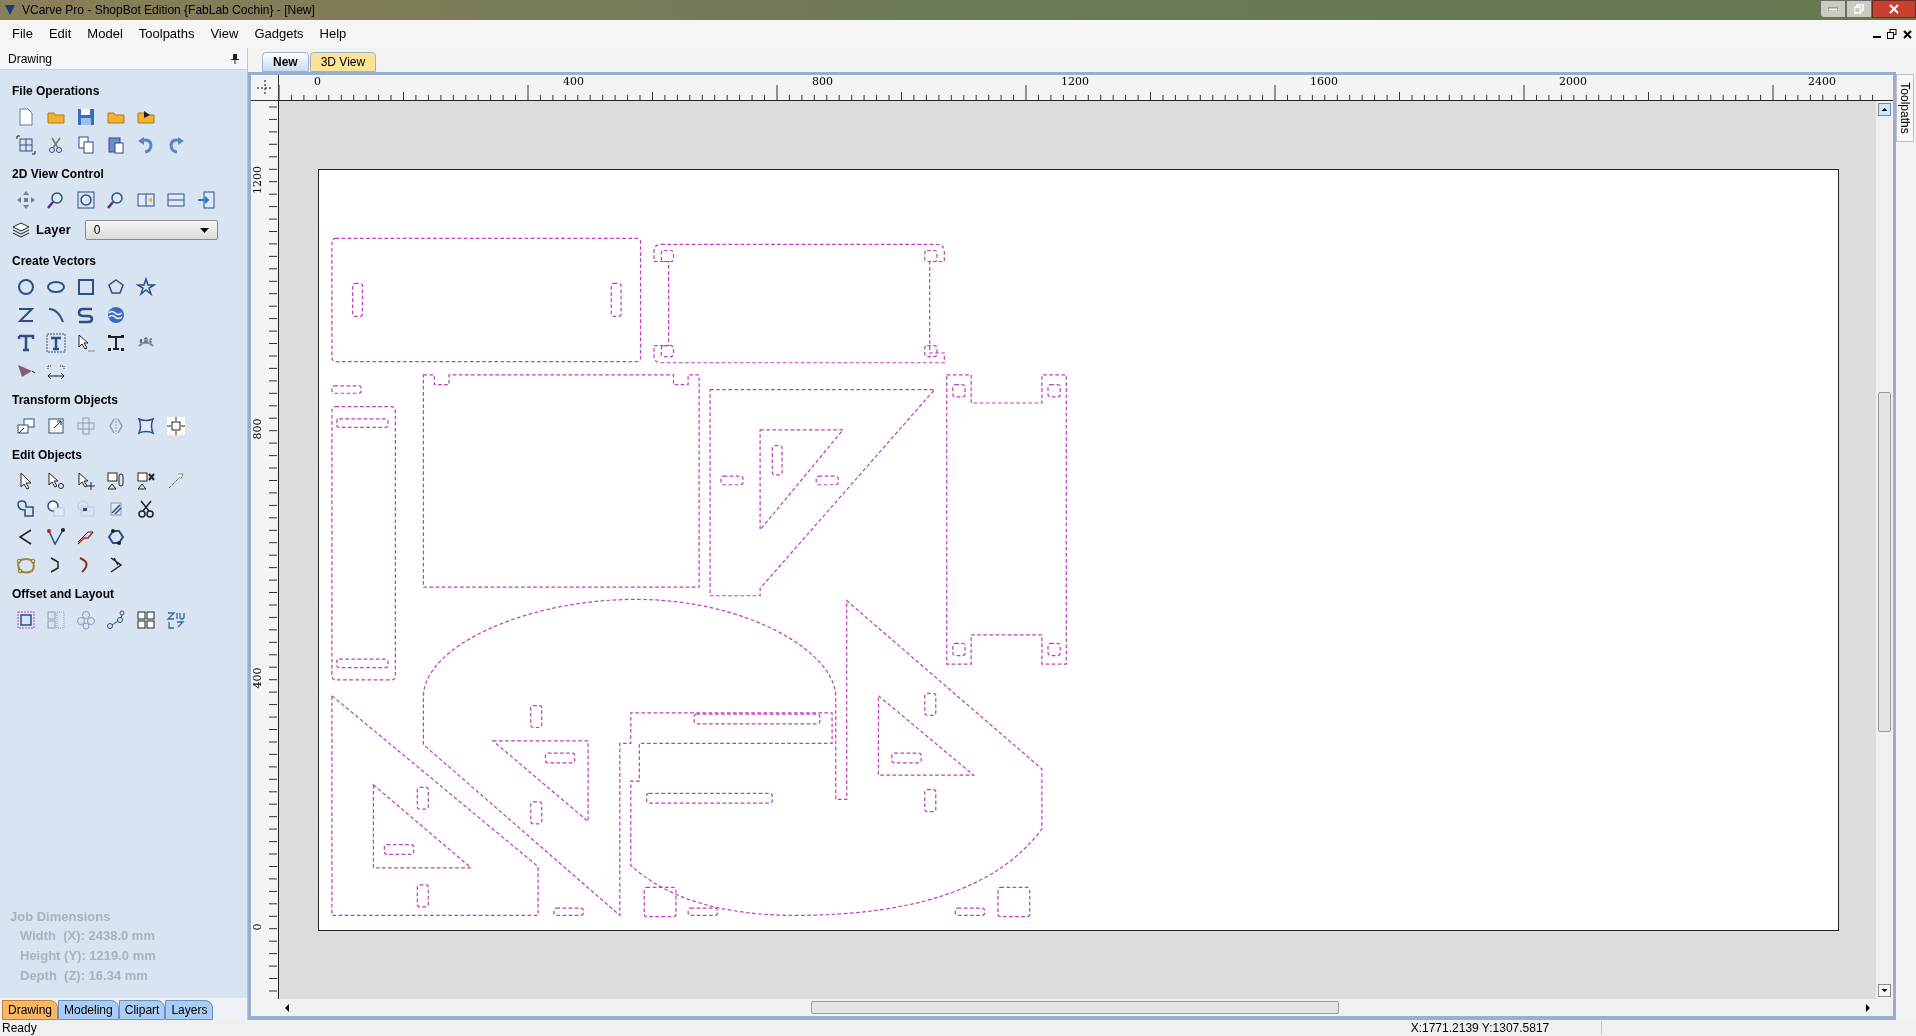  I want to click on menu-item: Edit, so click(60, 34).